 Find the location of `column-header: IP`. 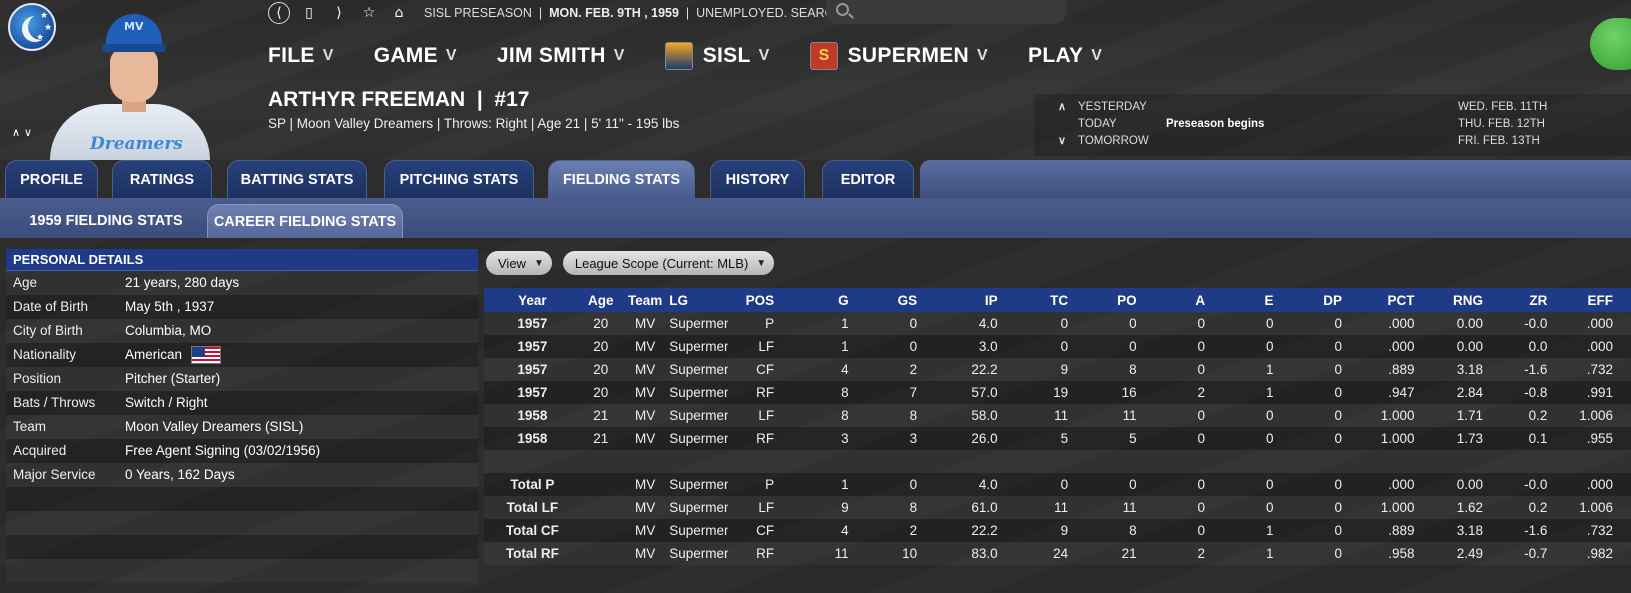

column-header: IP is located at coordinates (975, 300).